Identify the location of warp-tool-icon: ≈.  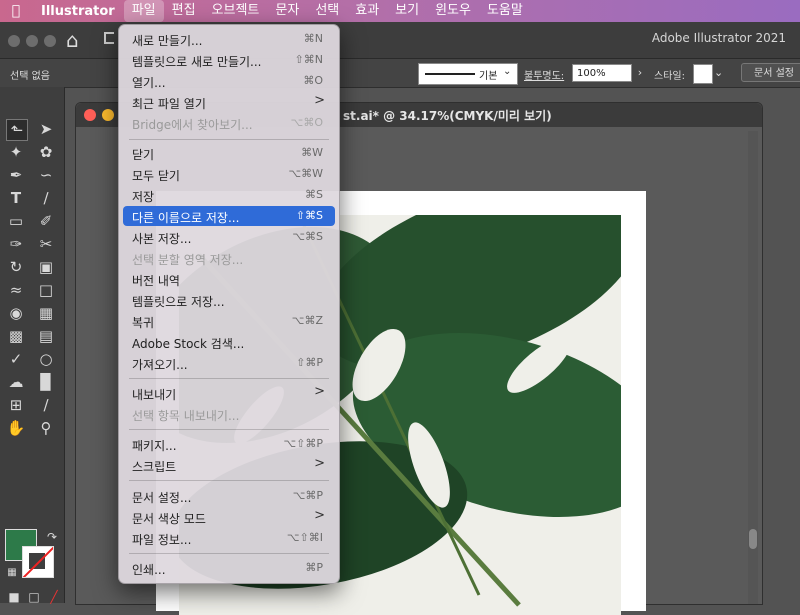
(16, 290).